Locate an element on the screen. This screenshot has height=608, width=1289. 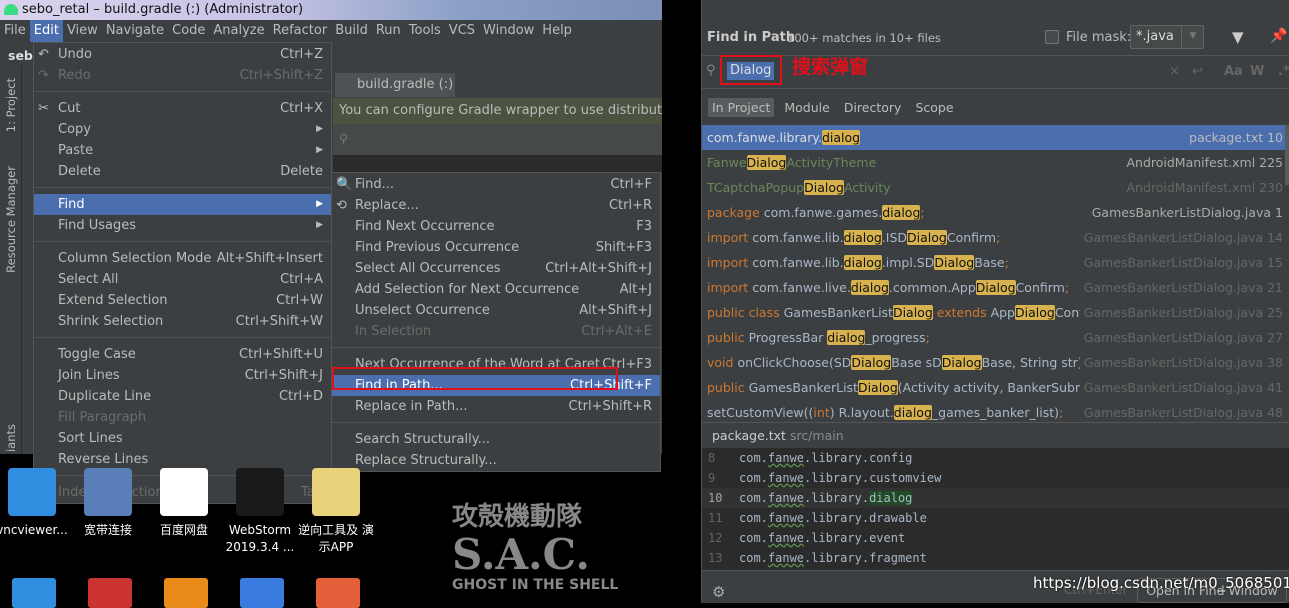
menu-vcs: VCS is located at coordinates (462, 31).